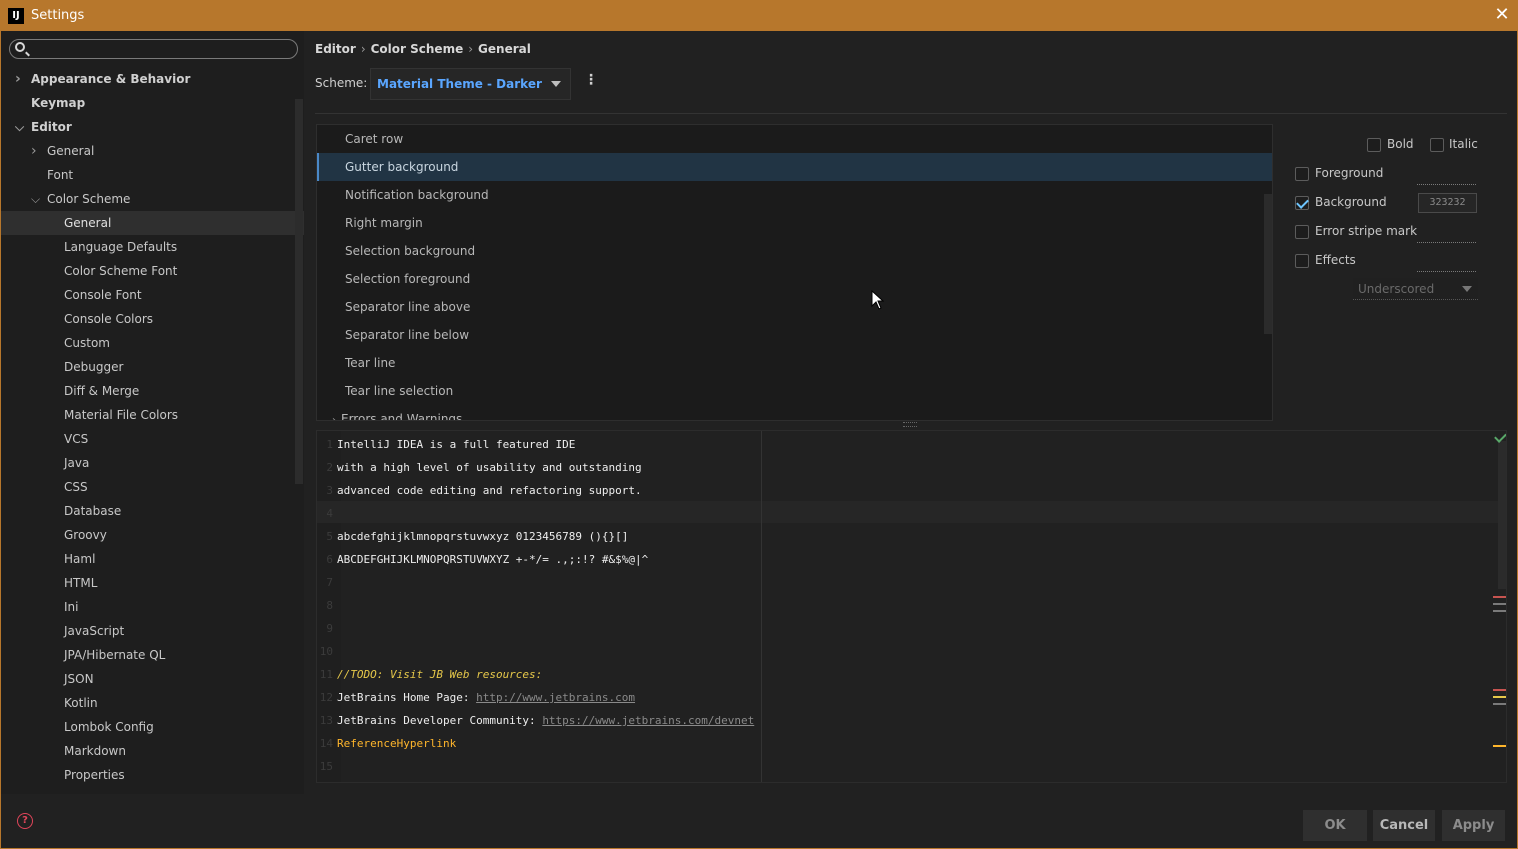 The width and height of the screenshot is (1518, 849). I want to click on sidebar-item-javascript: JavaScript, so click(147, 631).